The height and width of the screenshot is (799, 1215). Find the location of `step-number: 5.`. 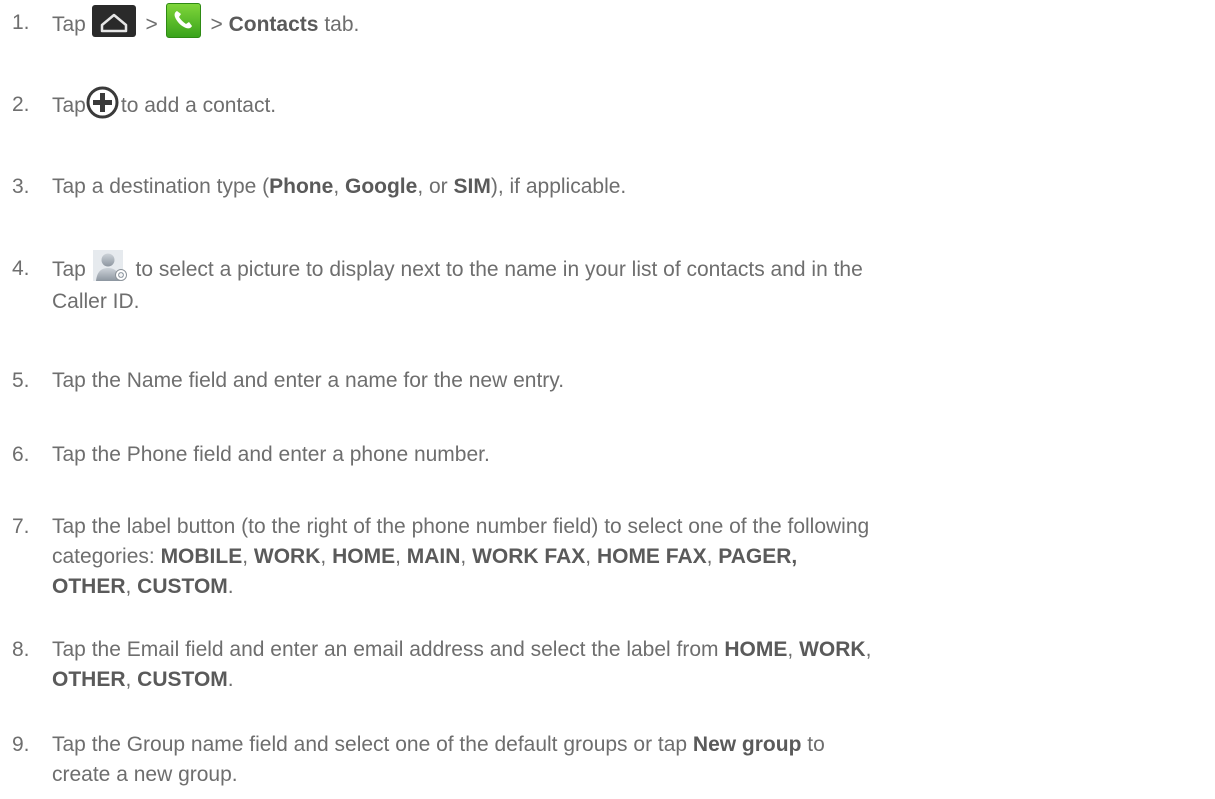

step-number: 5. is located at coordinates (21, 380).